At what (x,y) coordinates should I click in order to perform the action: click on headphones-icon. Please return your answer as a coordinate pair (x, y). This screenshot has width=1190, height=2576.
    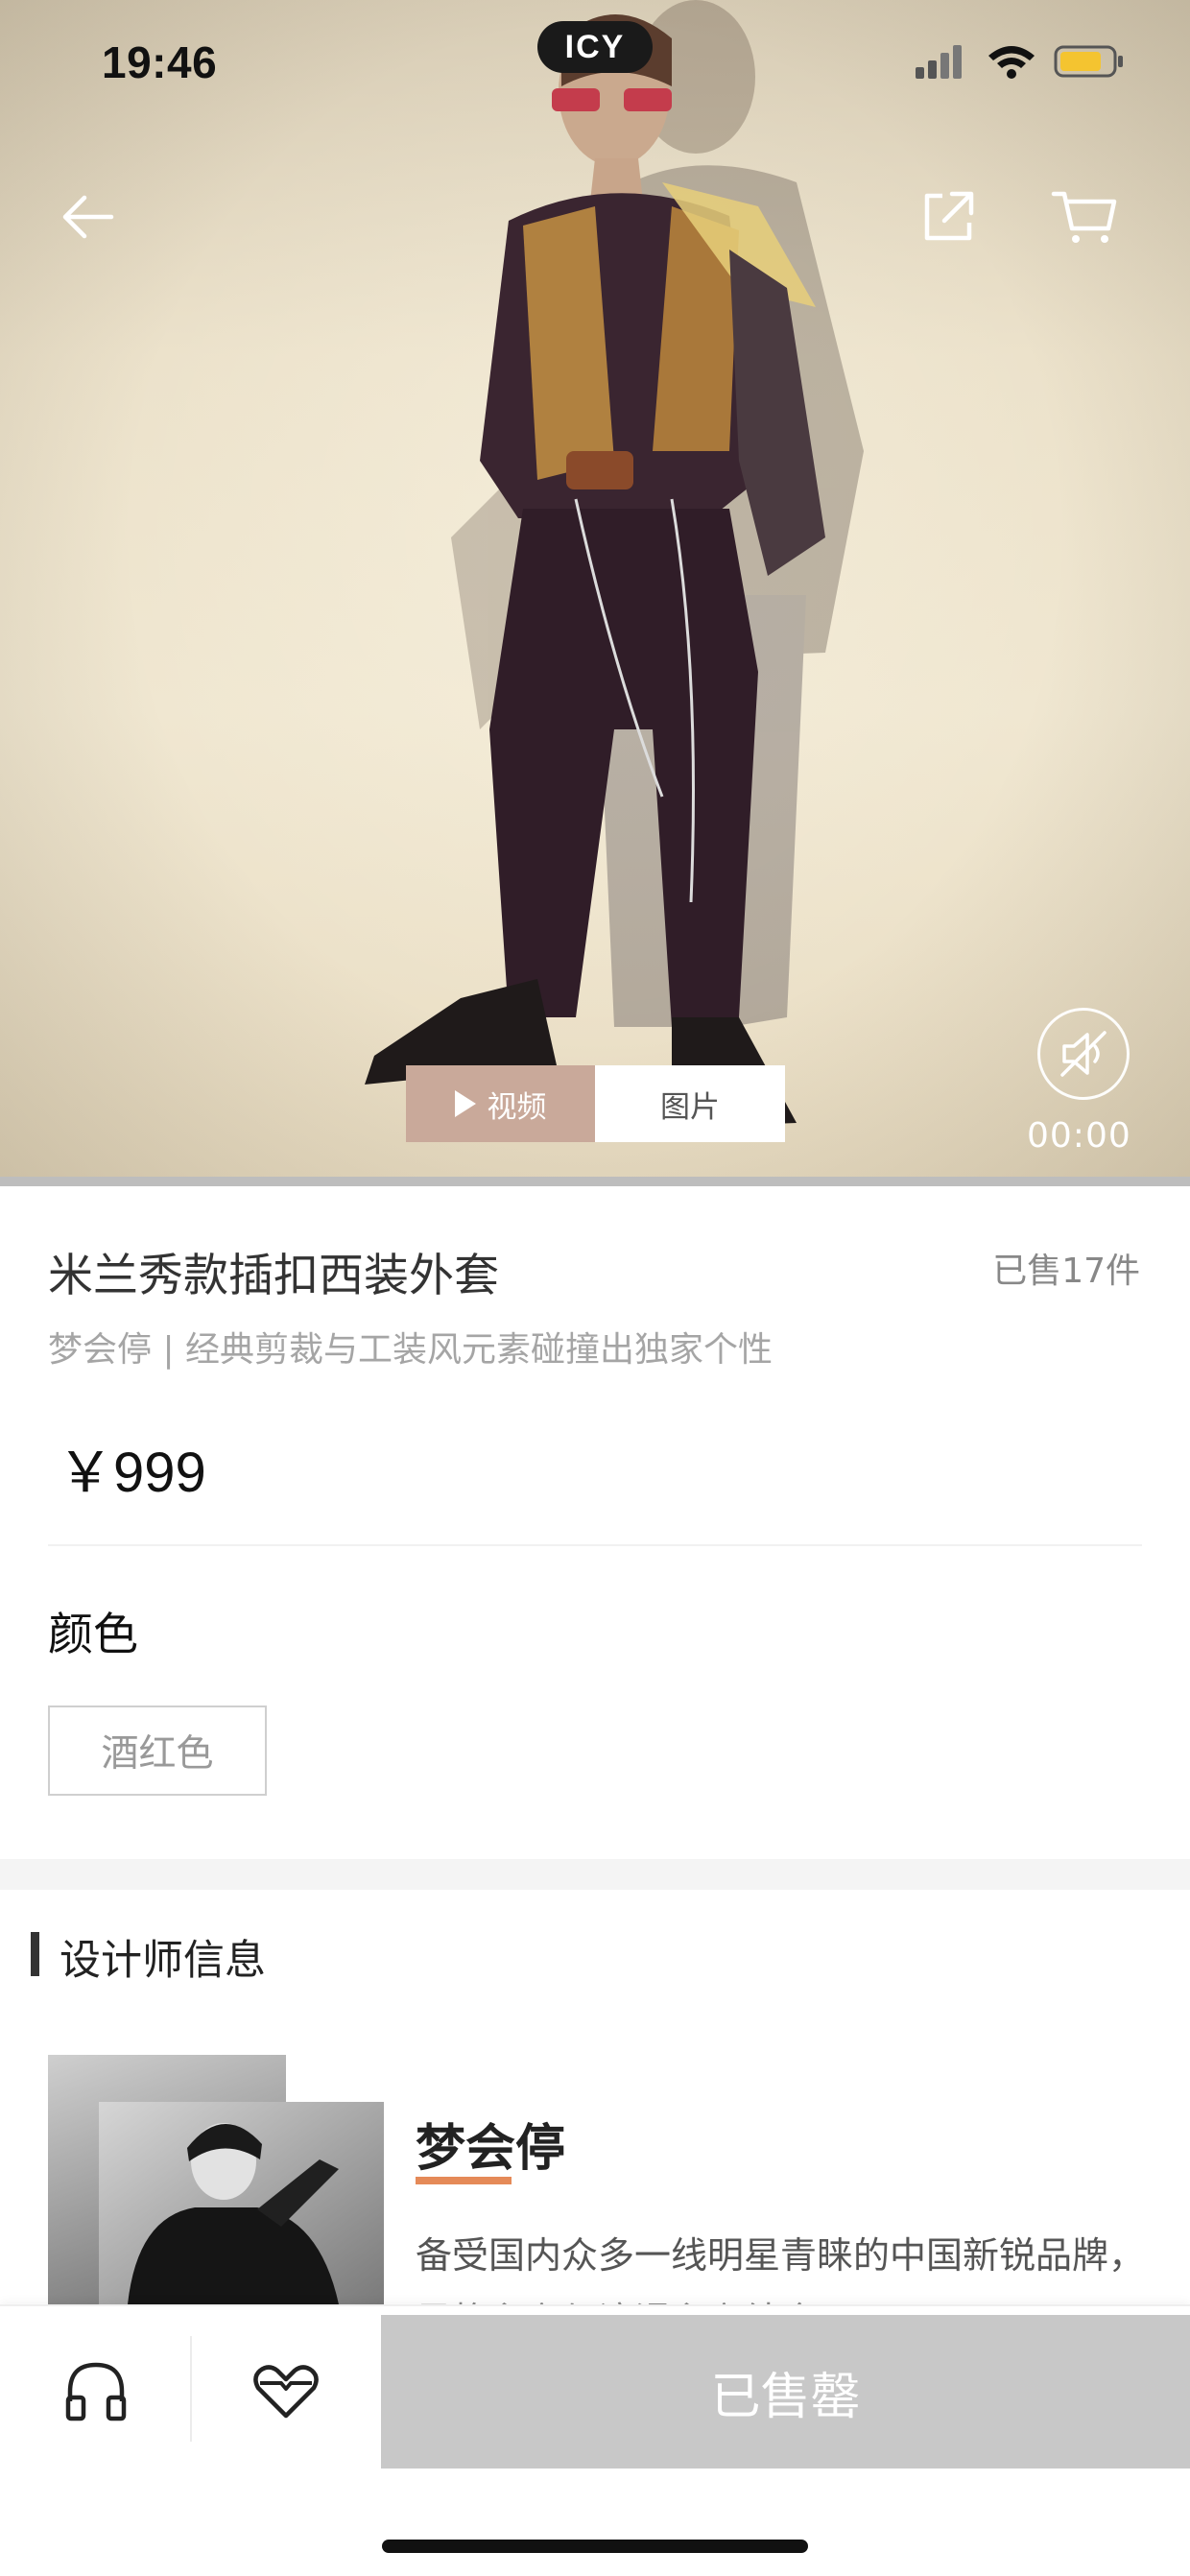
    Looking at the image, I should click on (96, 2391).